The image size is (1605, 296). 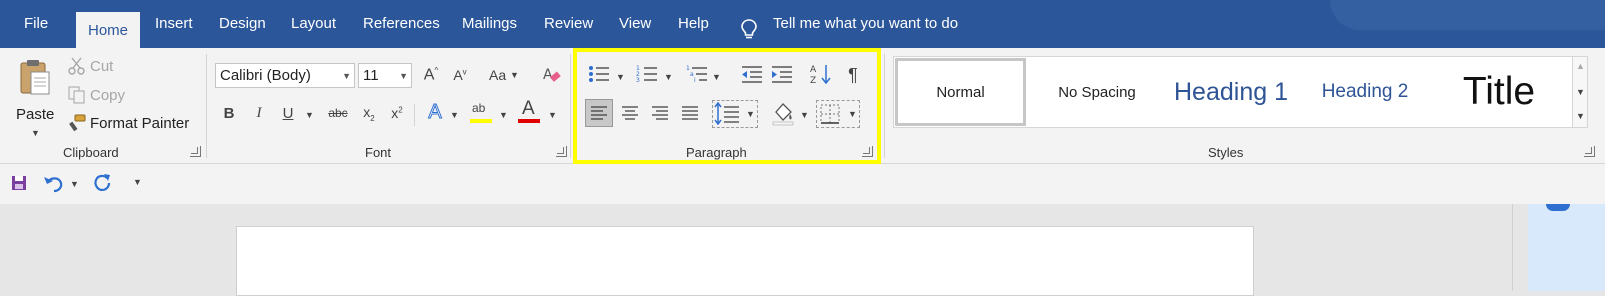 What do you see at coordinates (74, 184) in the screenshot?
I see `undo-dropdown-caret: ▼` at bounding box center [74, 184].